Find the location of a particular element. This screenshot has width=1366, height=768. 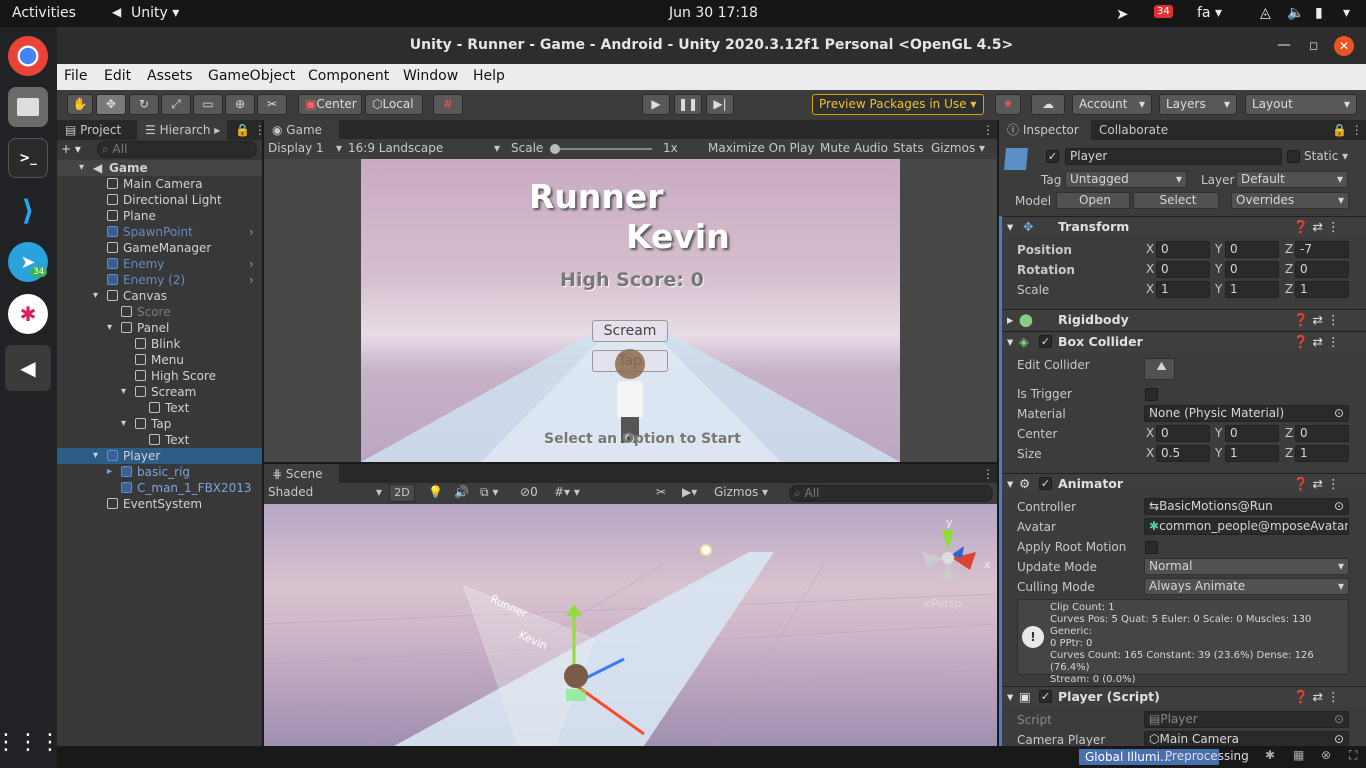

vscode-icon: ⟩ is located at coordinates (28, 210).